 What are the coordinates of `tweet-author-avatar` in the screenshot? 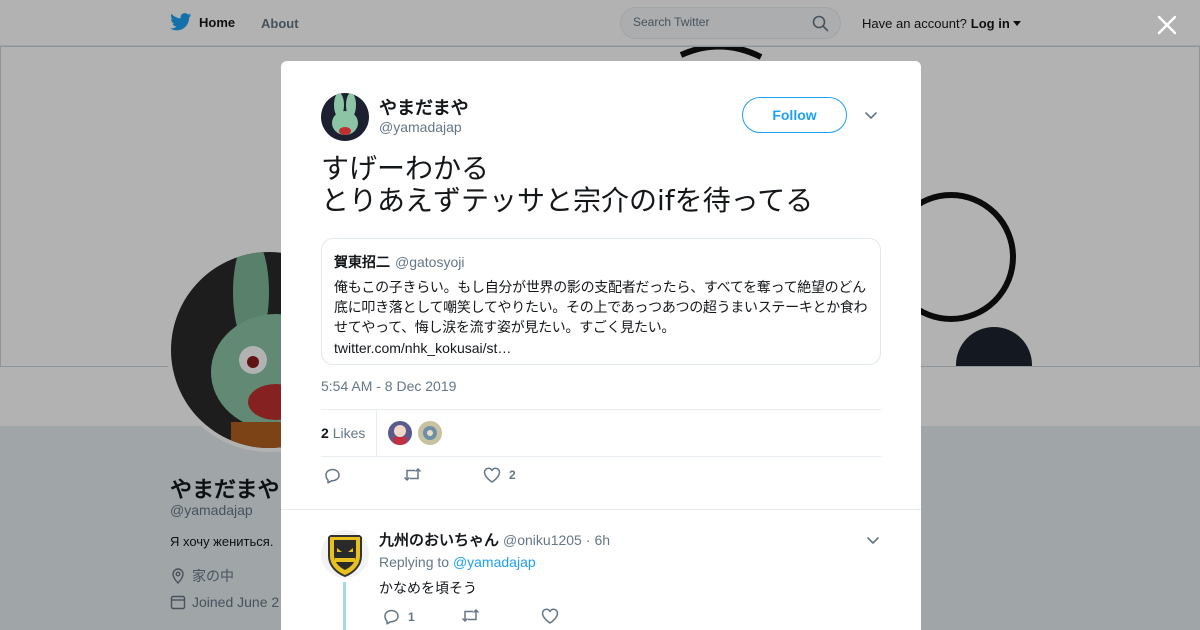 It's located at (345, 117).